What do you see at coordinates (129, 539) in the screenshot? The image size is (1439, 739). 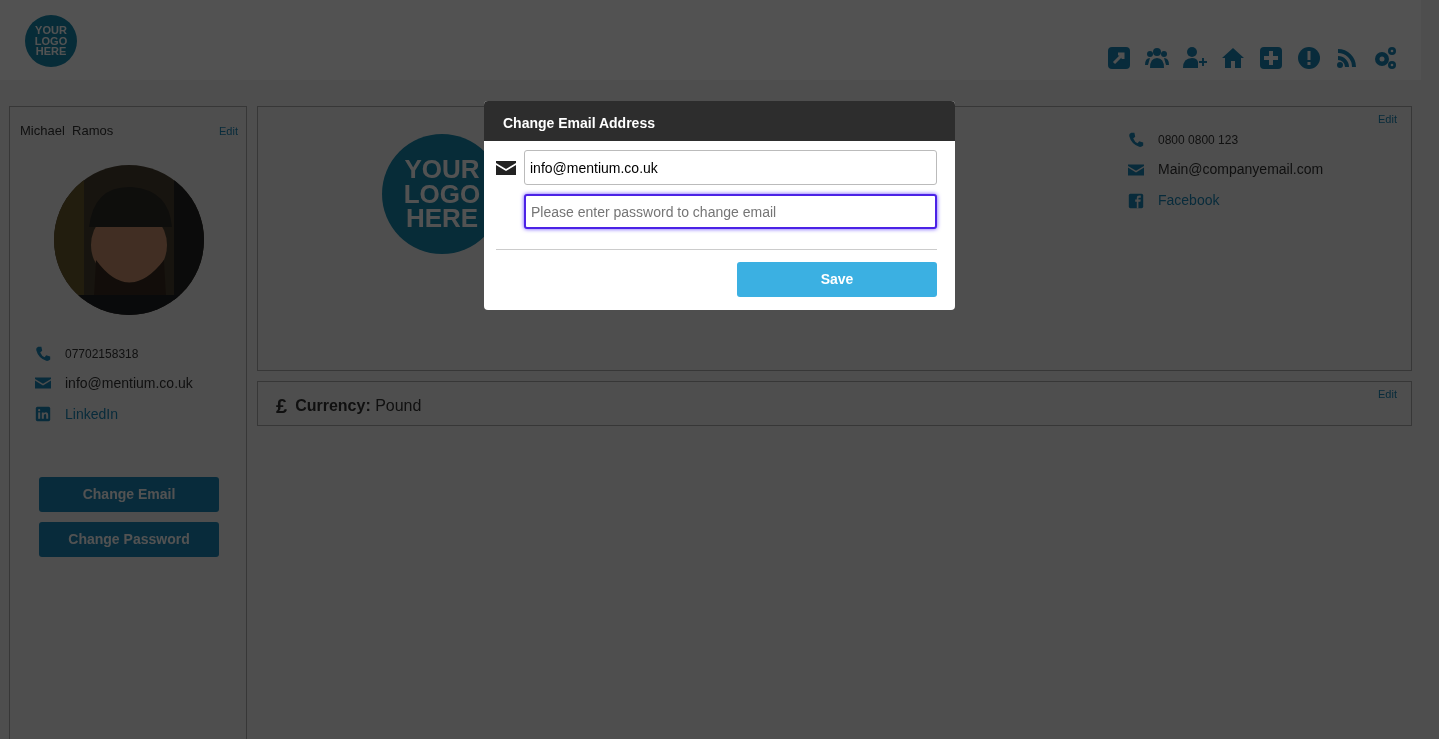 I see `change-password-button: Change Password` at bounding box center [129, 539].